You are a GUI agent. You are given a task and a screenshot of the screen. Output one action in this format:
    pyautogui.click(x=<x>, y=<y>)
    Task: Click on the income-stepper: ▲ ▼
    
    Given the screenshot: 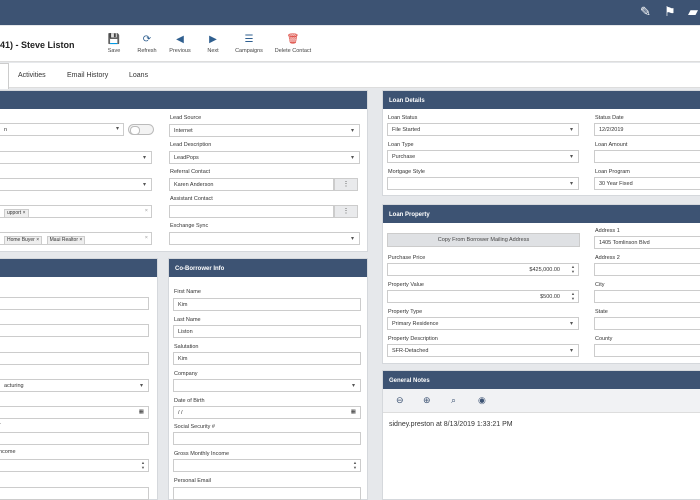 What is the action you would take?
    pyautogui.click(x=143, y=465)
    